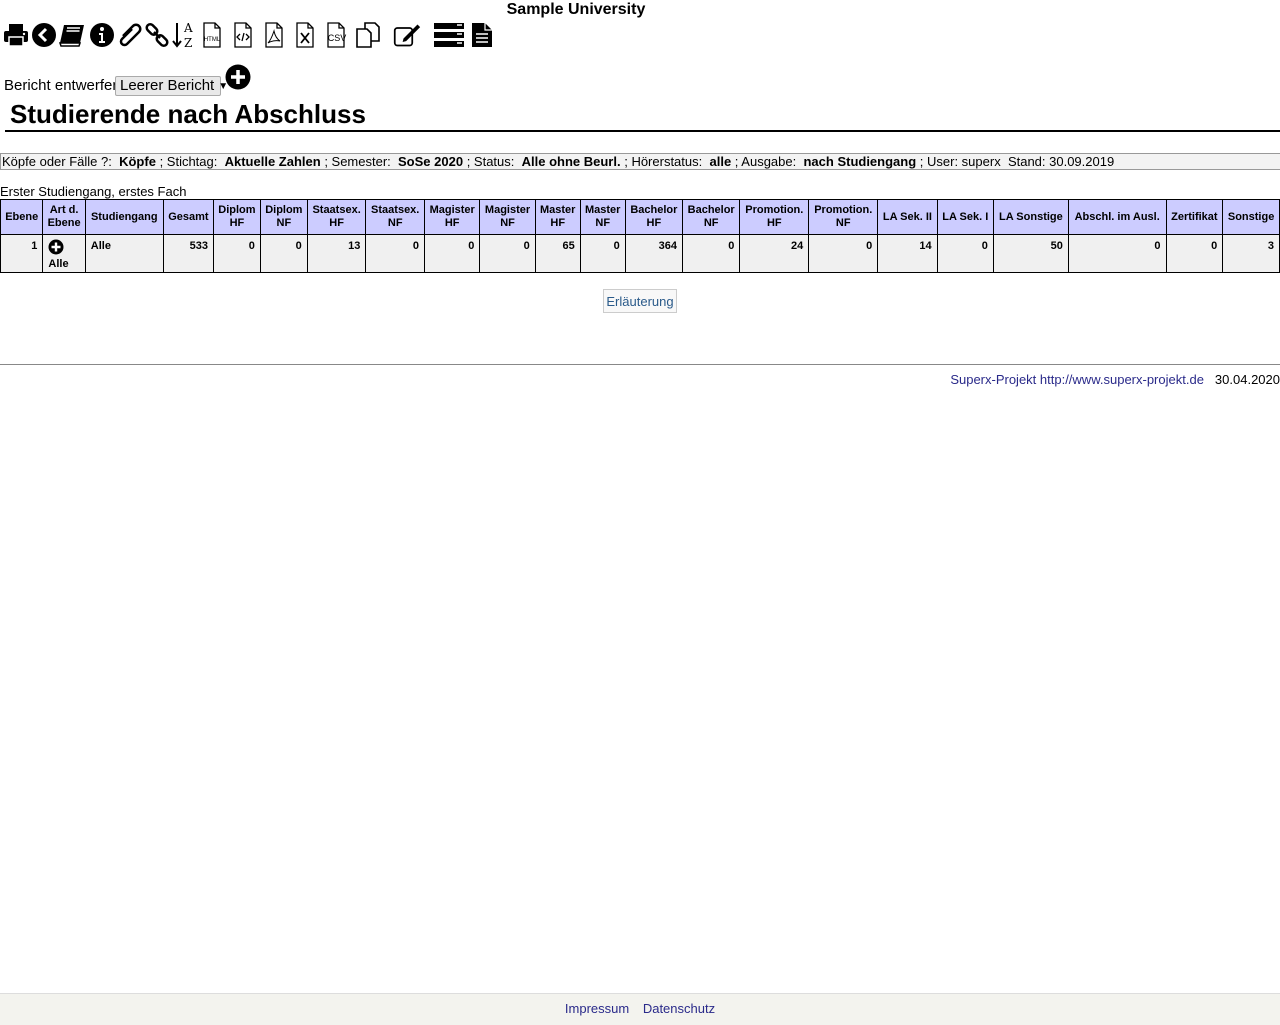  Describe the element at coordinates (57, 161) in the screenshot. I see `param-key: Köpfe oder Fälle ?:` at that location.